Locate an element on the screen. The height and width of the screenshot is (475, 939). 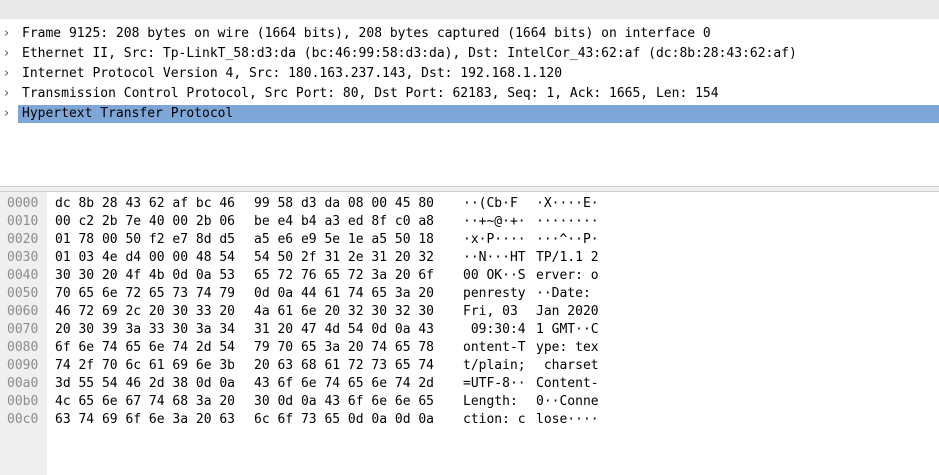
hex-bytes-group: 46 72 69 2c 20 30 33 20 is located at coordinates (145, 312).